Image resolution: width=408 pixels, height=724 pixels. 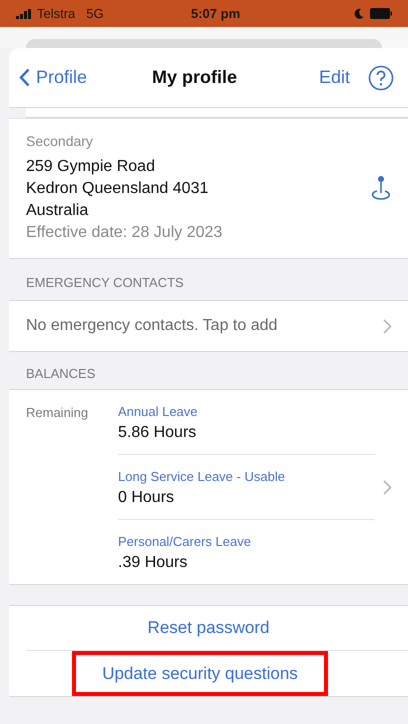 What do you see at coordinates (200, 673) in the screenshot?
I see `action-button: Update security questions` at bounding box center [200, 673].